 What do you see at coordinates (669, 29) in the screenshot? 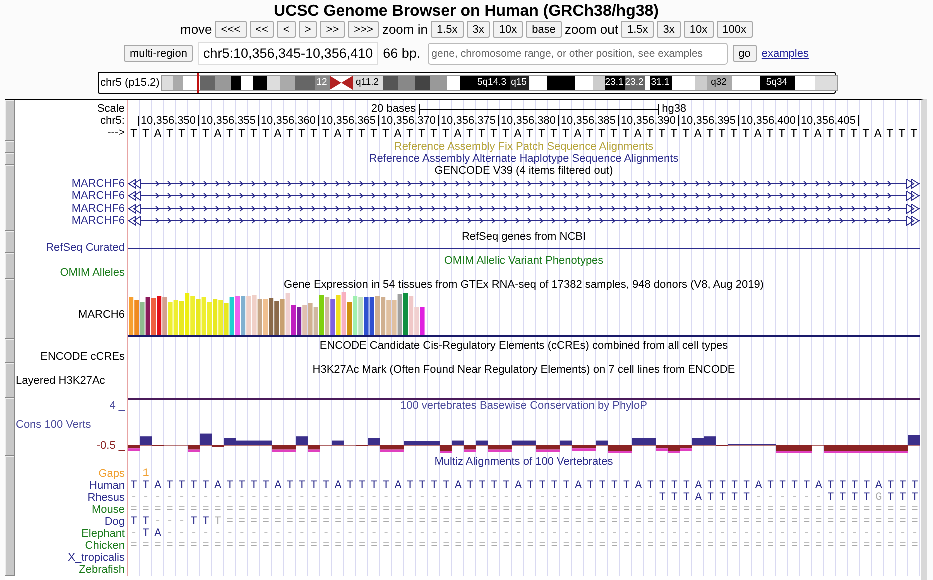
I see `zoom-out-button: 3x` at bounding box center [669, 29].